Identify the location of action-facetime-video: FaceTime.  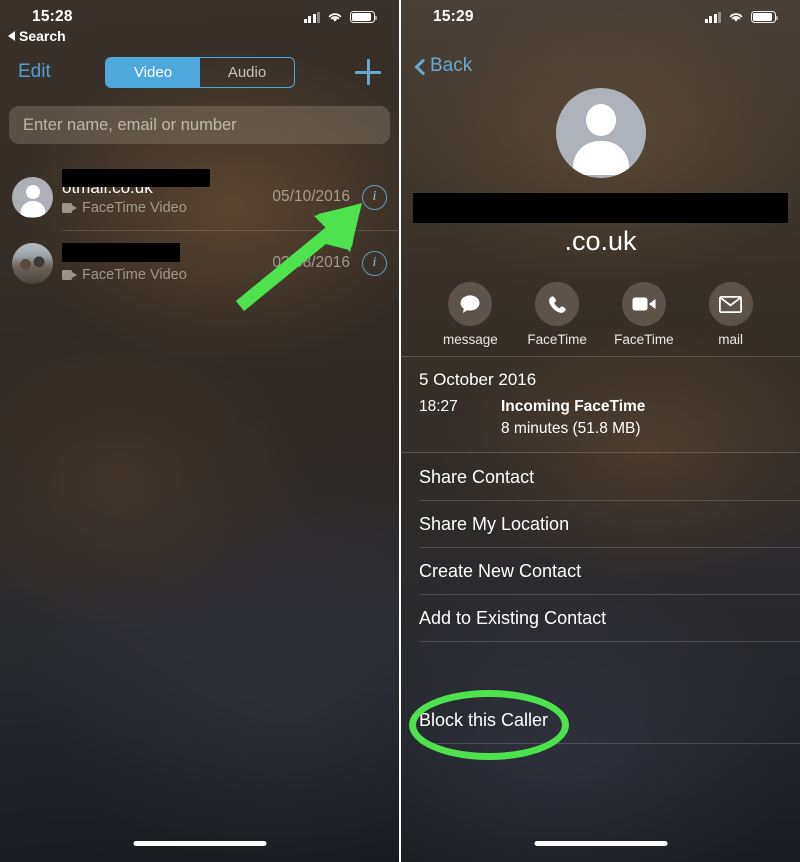
(644, 314).